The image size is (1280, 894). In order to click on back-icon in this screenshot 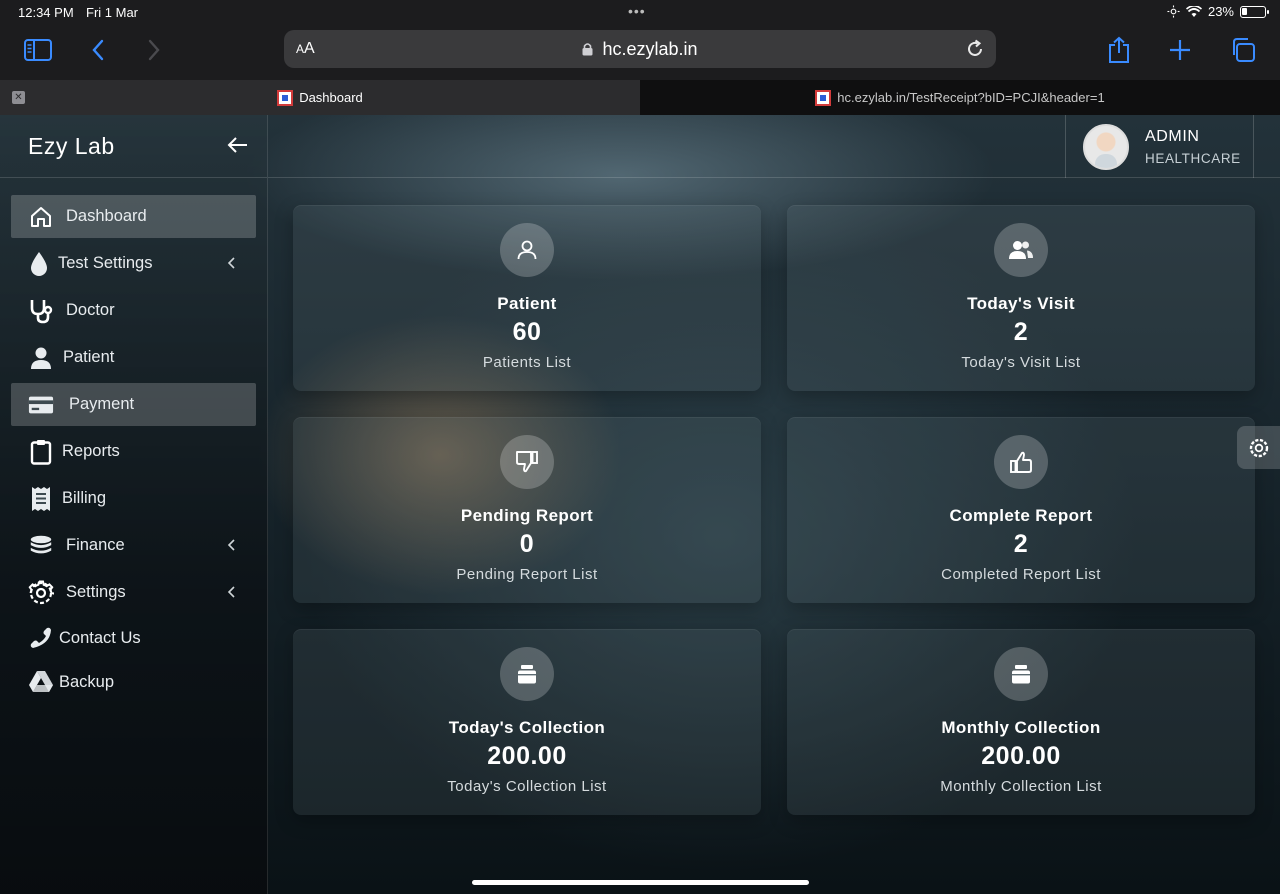, I will do `click(98, 50)`.